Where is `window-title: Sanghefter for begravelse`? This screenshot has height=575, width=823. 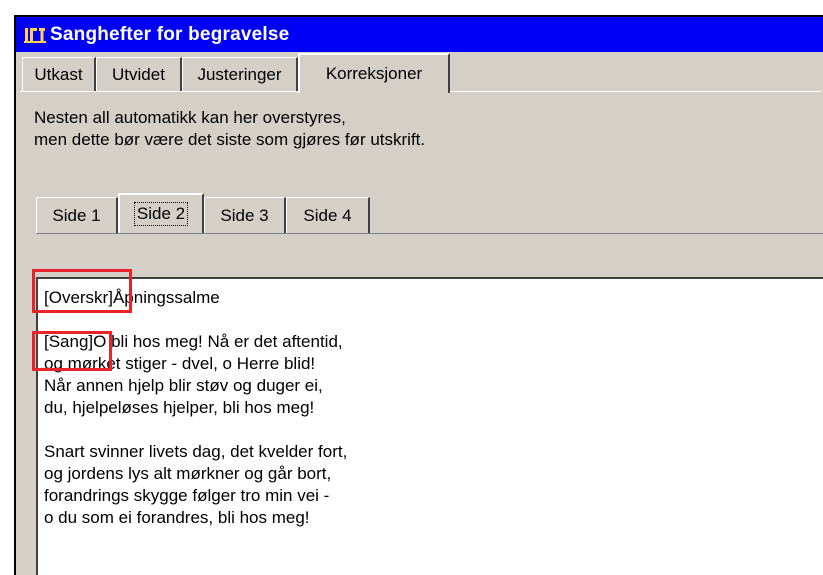 window-title: Sanghefter for begravelse is located at coordinates (170, 34).